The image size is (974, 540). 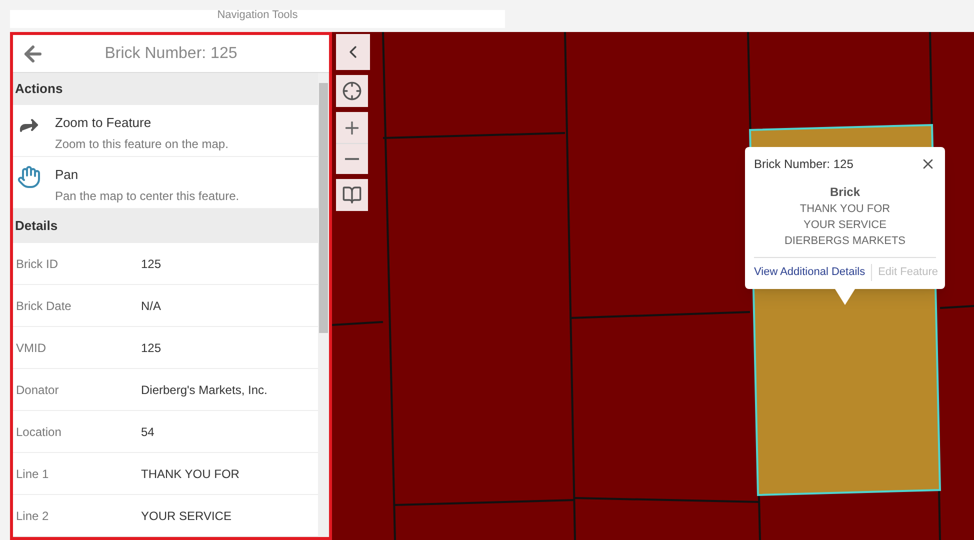 I want to click on action-label: Zoom to Feature, so click(x=103, y=123).